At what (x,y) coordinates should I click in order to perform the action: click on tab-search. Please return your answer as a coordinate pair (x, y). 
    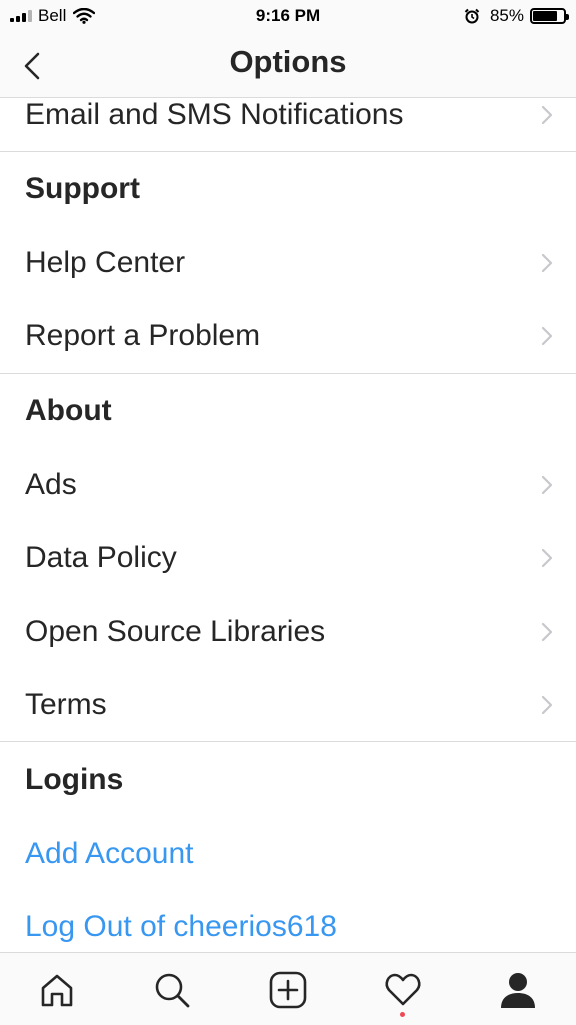
    Looking at the image, I should click on (172, 990).